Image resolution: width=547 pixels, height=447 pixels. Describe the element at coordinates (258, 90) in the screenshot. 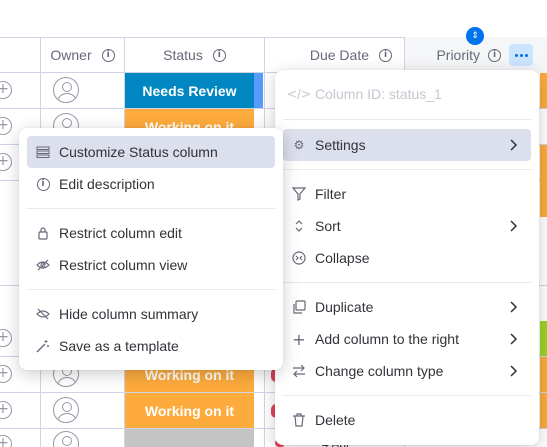

I see `status-strip` at that location.